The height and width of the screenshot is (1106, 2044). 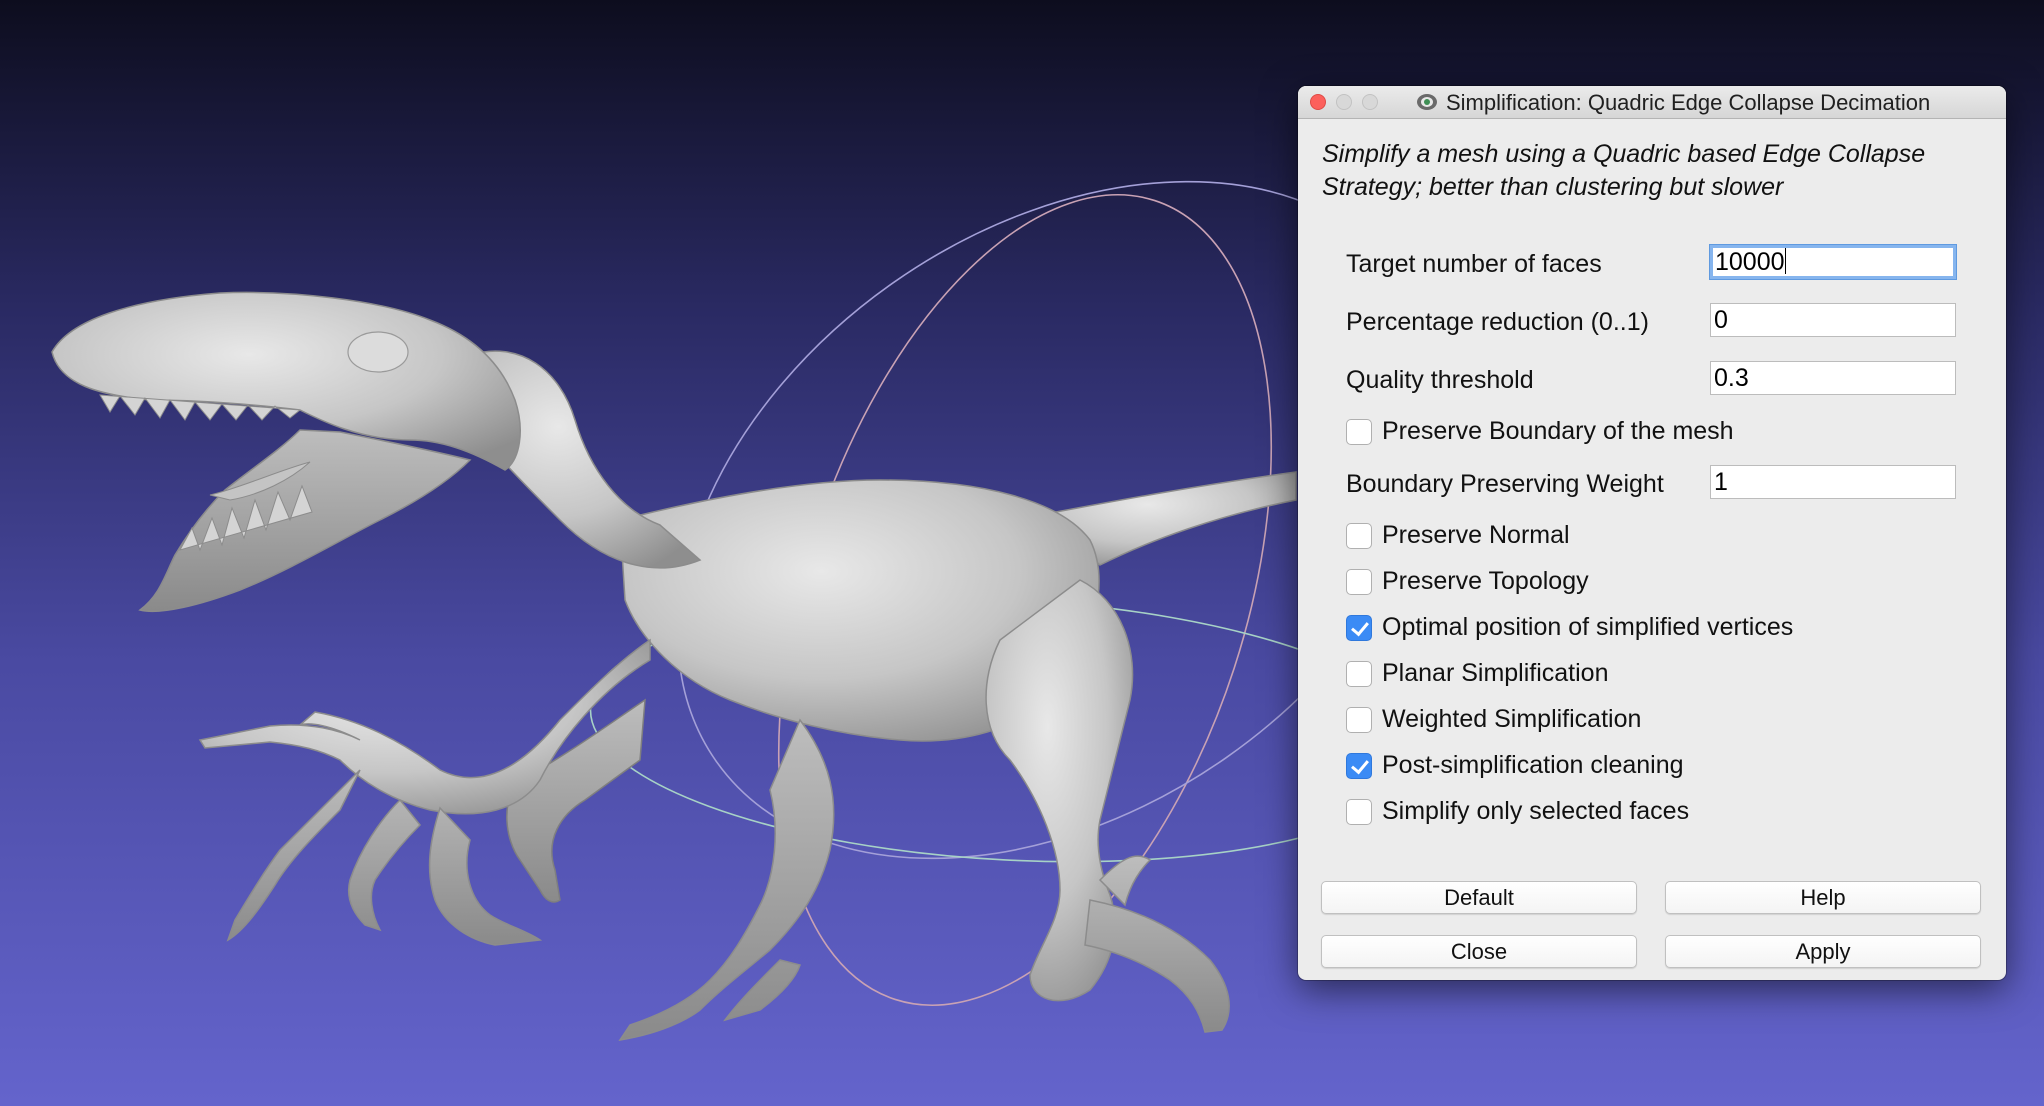 I want to click on help-button: Help, so click(x=1823, y=897).